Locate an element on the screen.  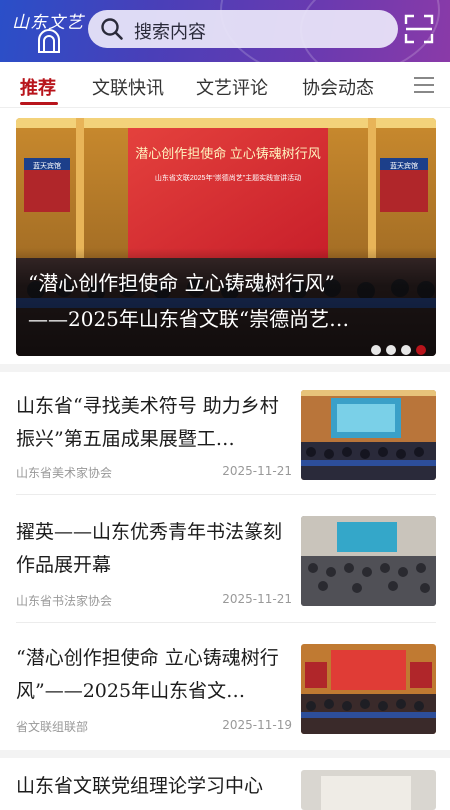
category-tabs: 推荐 文联快讯 文艺评论 协会动态 is located at coordinates (225, 85).